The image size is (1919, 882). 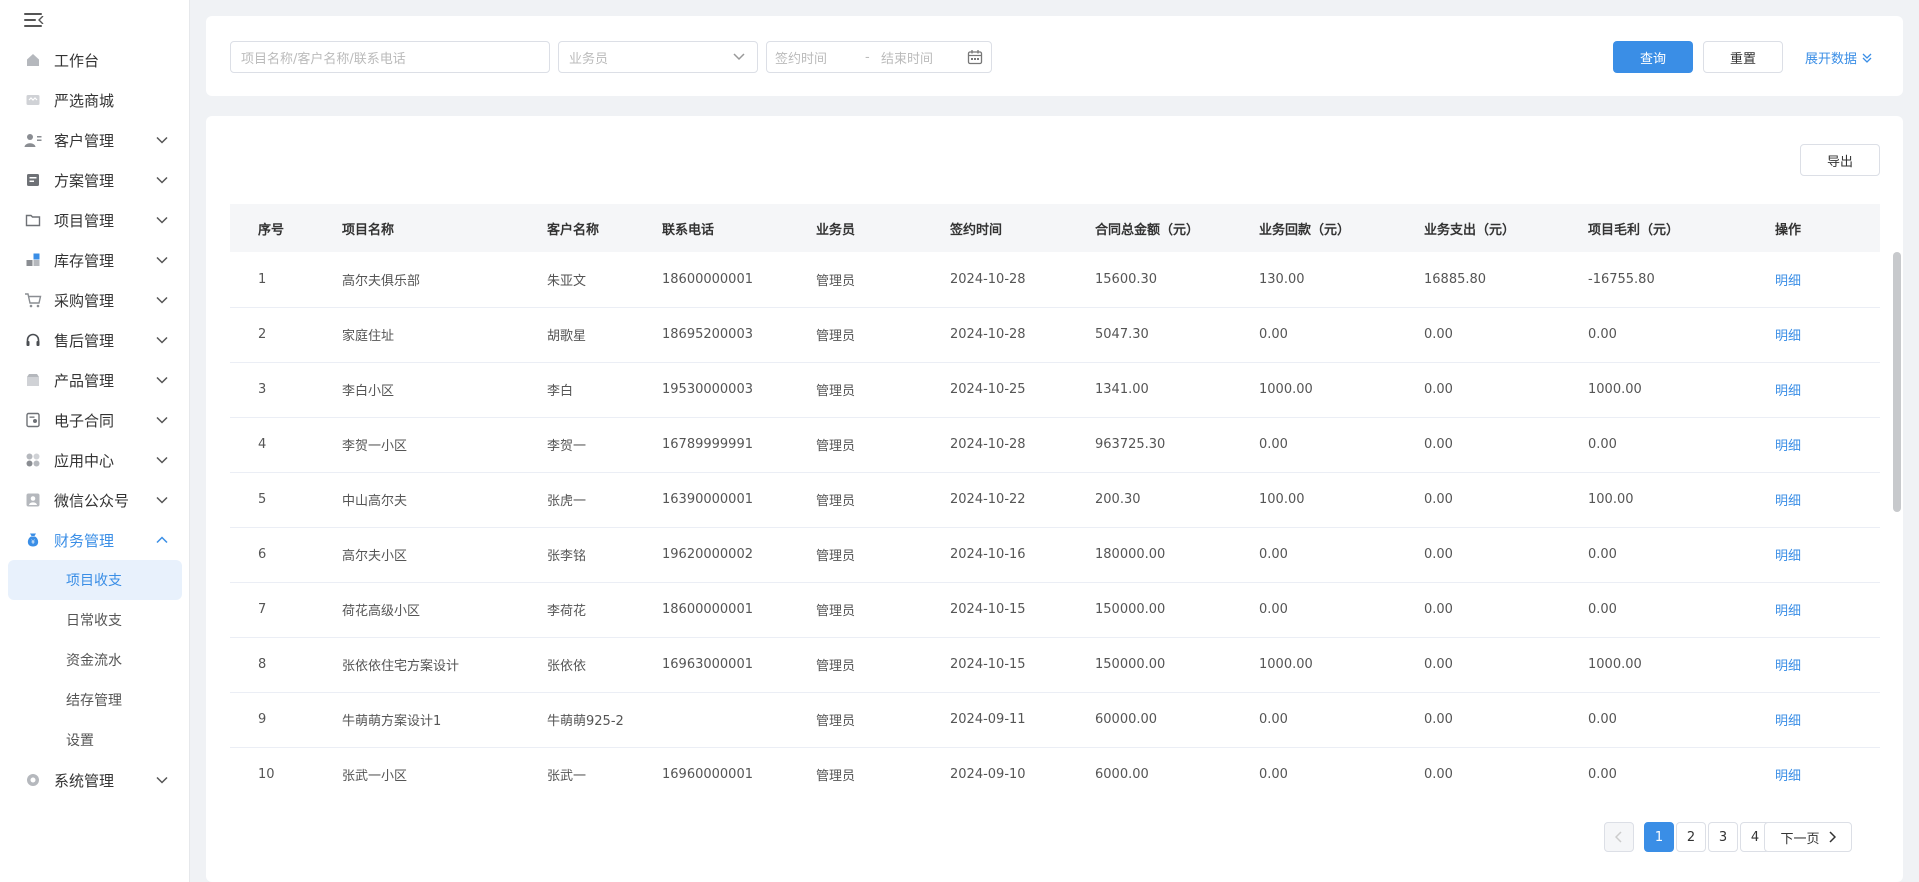 What do you see at coordinates (573, 230) in the screenshot?
I see `column-header: 客户名称` at bounding box center [573, 230].